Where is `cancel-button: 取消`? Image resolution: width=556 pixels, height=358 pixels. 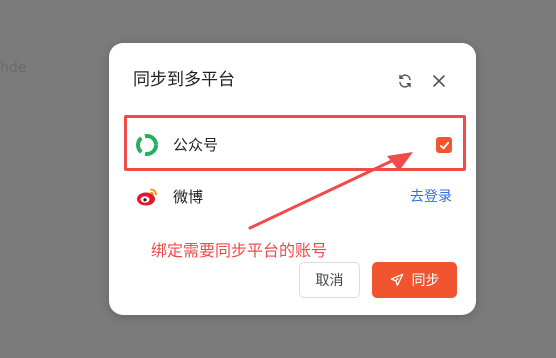
cancel-button: 取消 is located at coordinates (329, 280).